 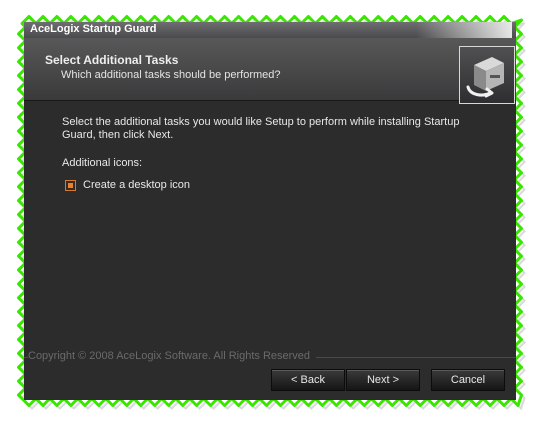 What do you see at coordinates (383, 380) in the screenshot?
I see `next-button: Next >` at bounding box center [383, 380].